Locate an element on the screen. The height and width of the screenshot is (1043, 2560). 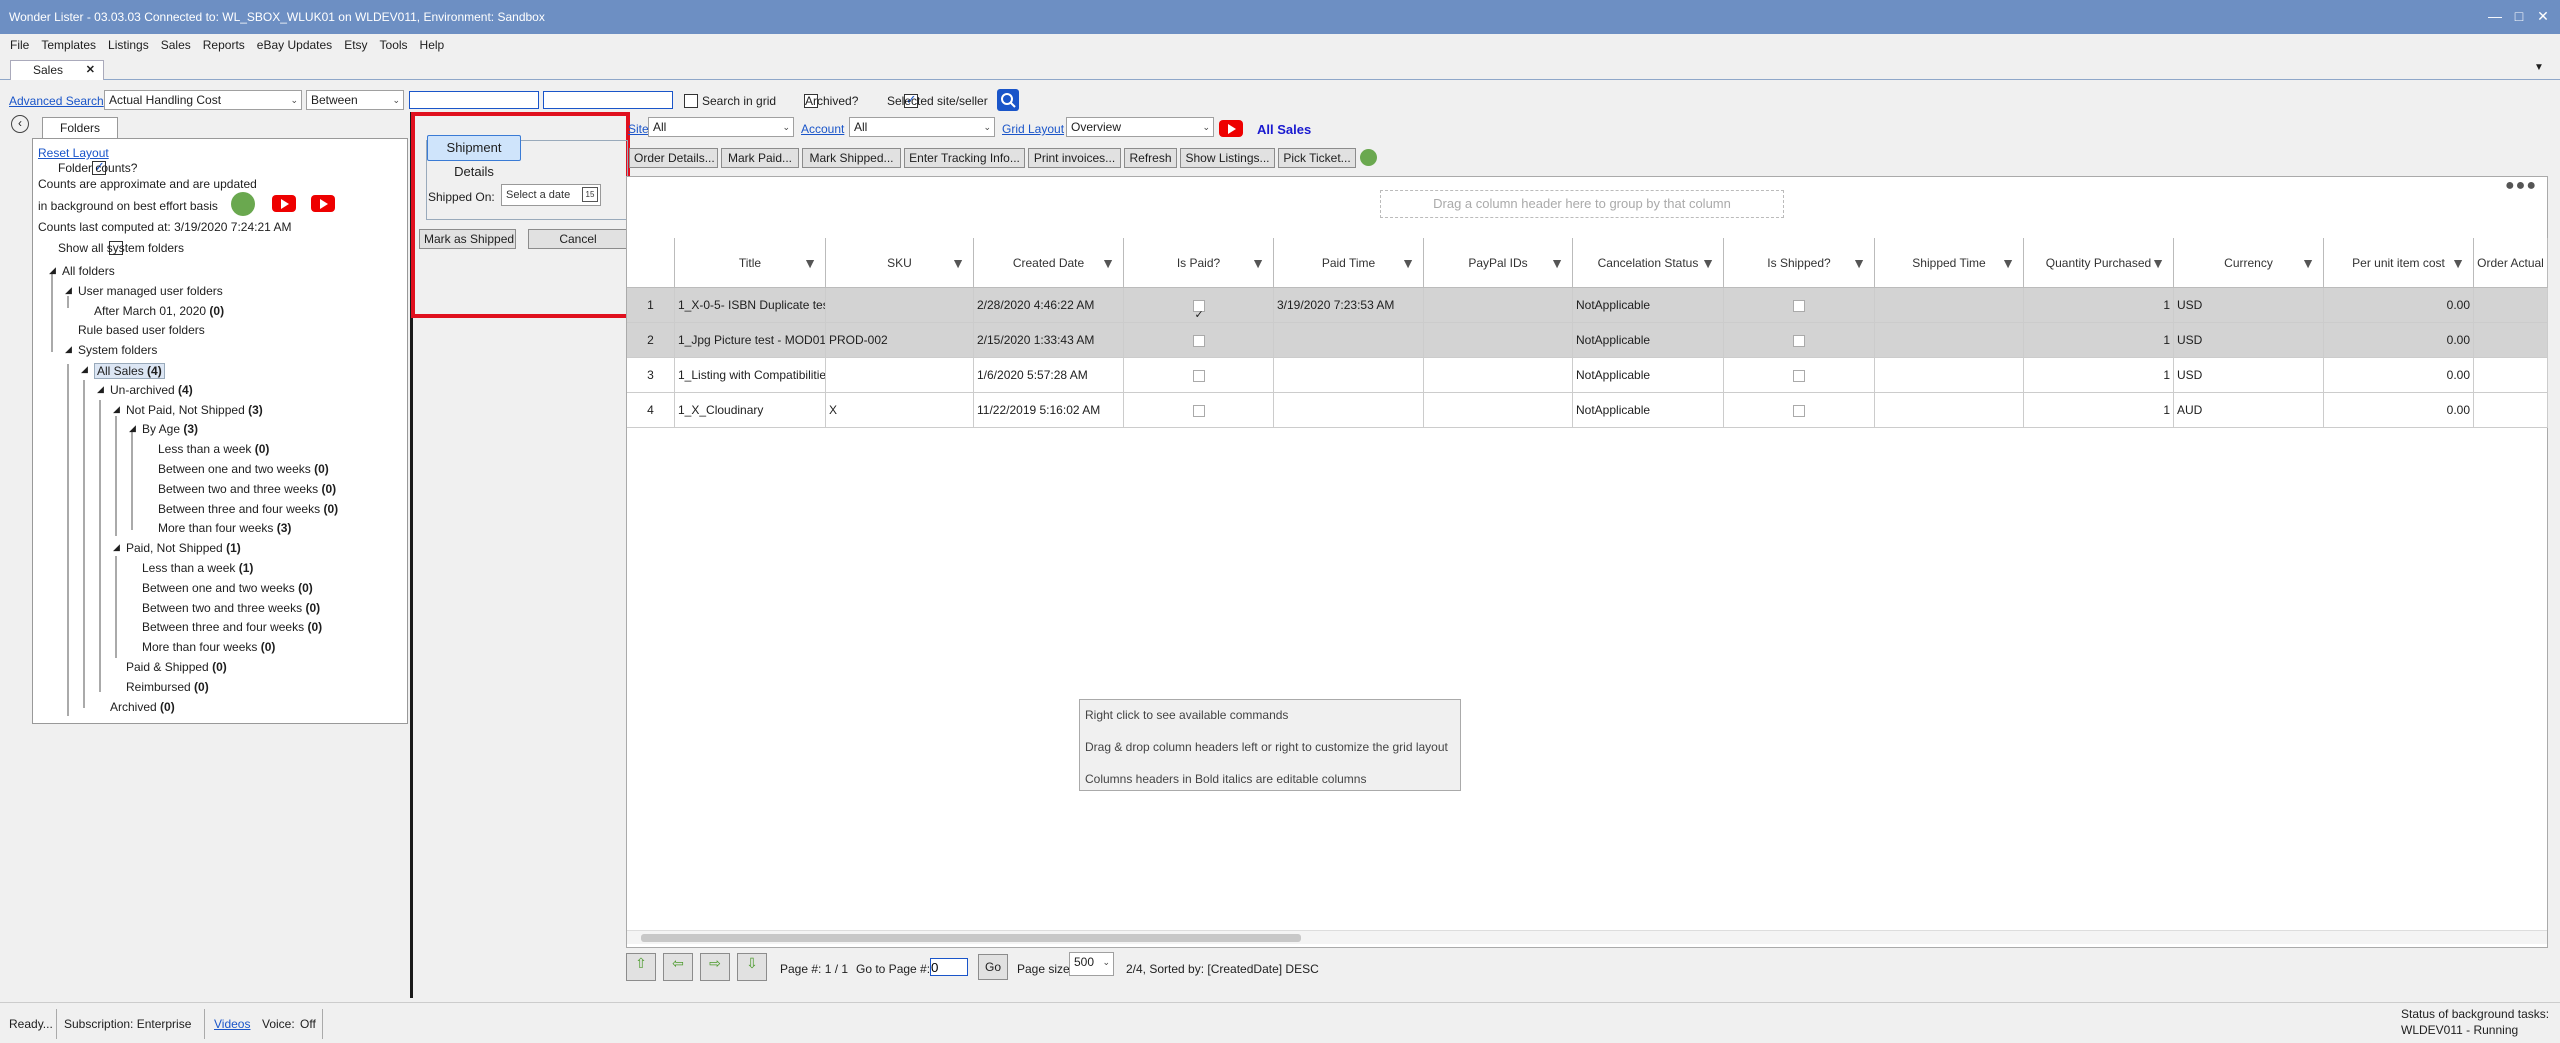
column-header: Title ▼ is located at coordinates (750, 263).